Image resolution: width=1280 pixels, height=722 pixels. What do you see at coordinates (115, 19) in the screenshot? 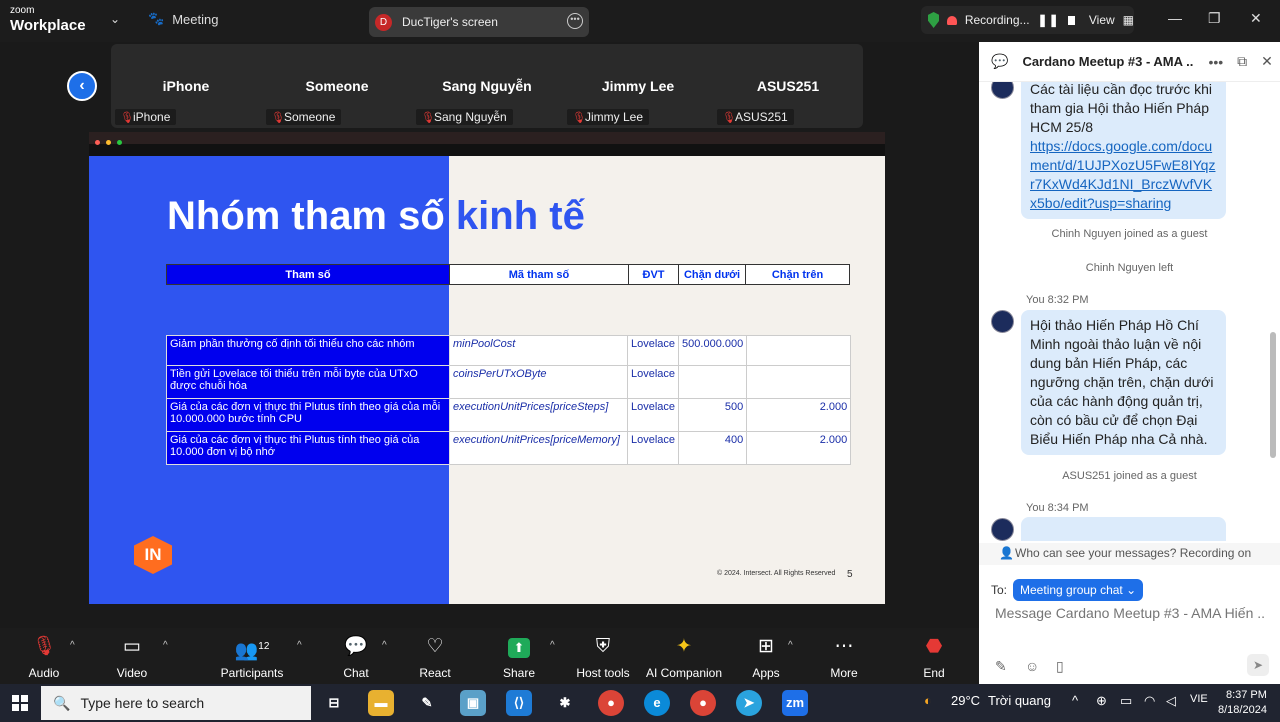
I see `chevron-down-icon: ⌄` at bounding box center [115, 19].